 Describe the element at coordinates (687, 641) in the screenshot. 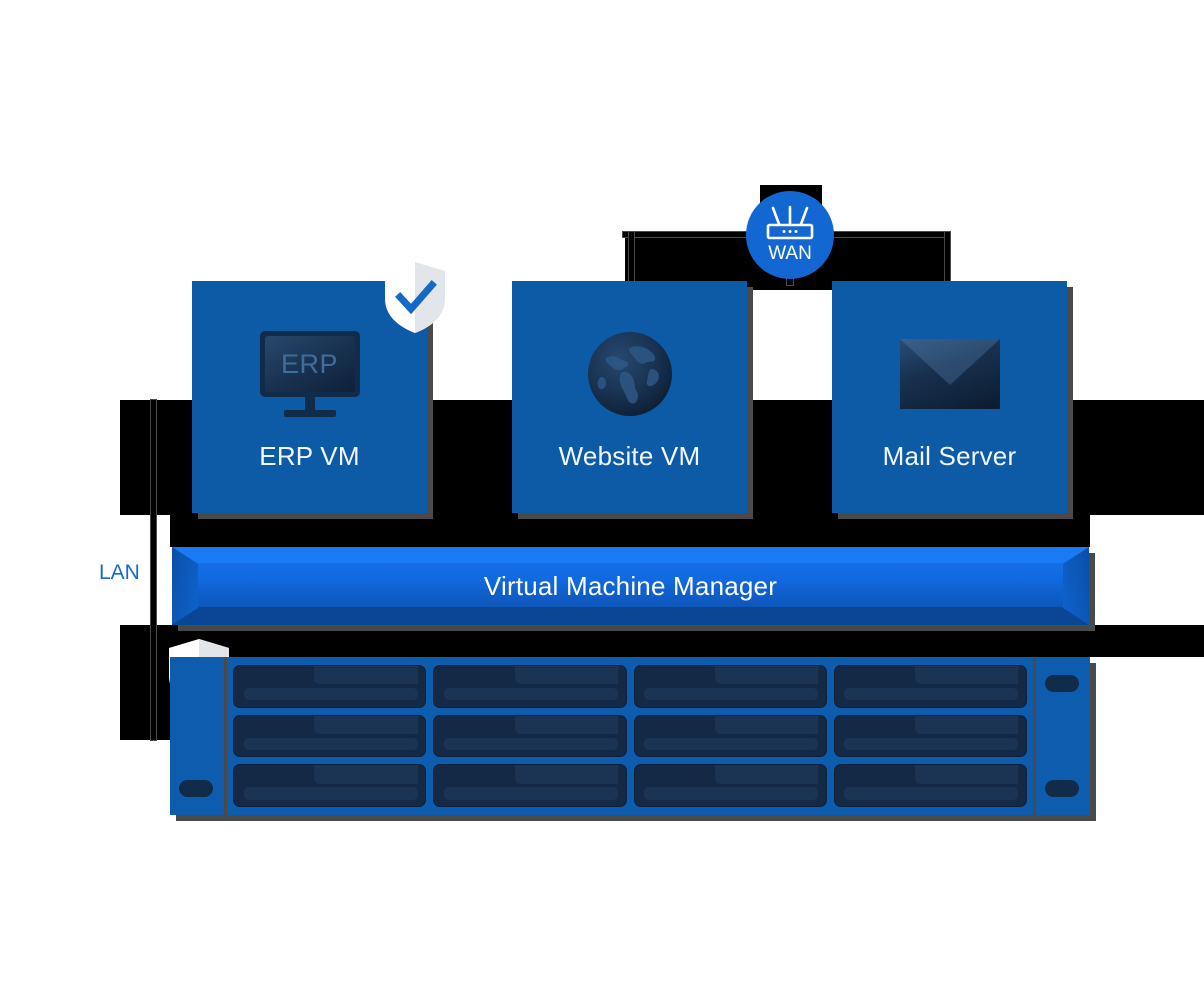

I see `backdrop-region-below-vmm` at that location.